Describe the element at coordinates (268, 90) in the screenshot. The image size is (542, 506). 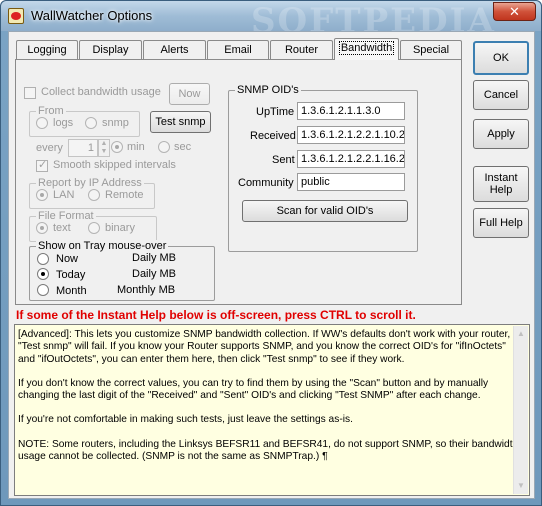
I see `snmp-group-title: SNMP OID's` at that location.